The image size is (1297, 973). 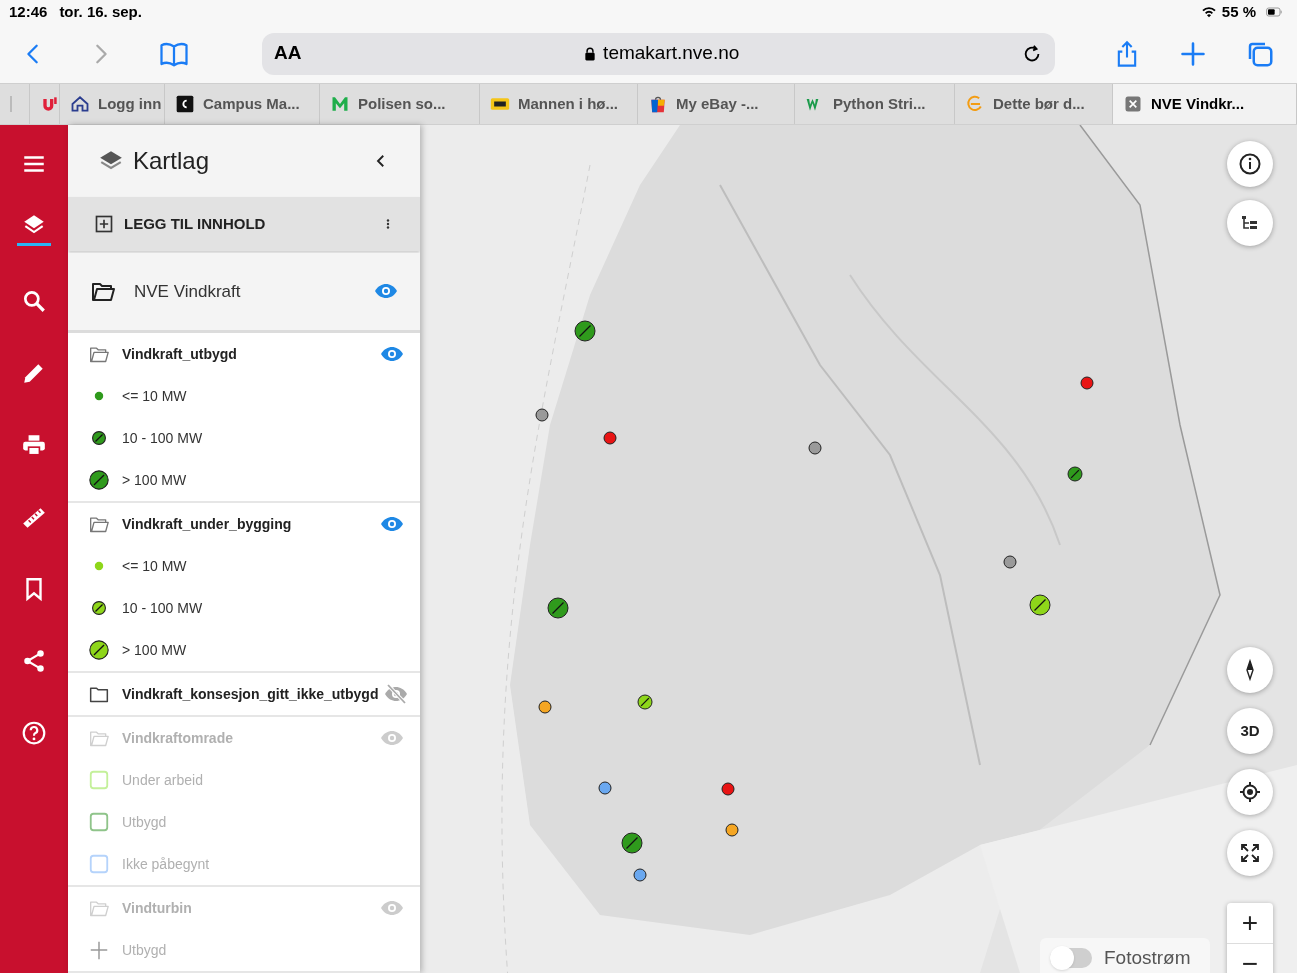 I want to click on square-logo-icon, so click(x=185, y=104).